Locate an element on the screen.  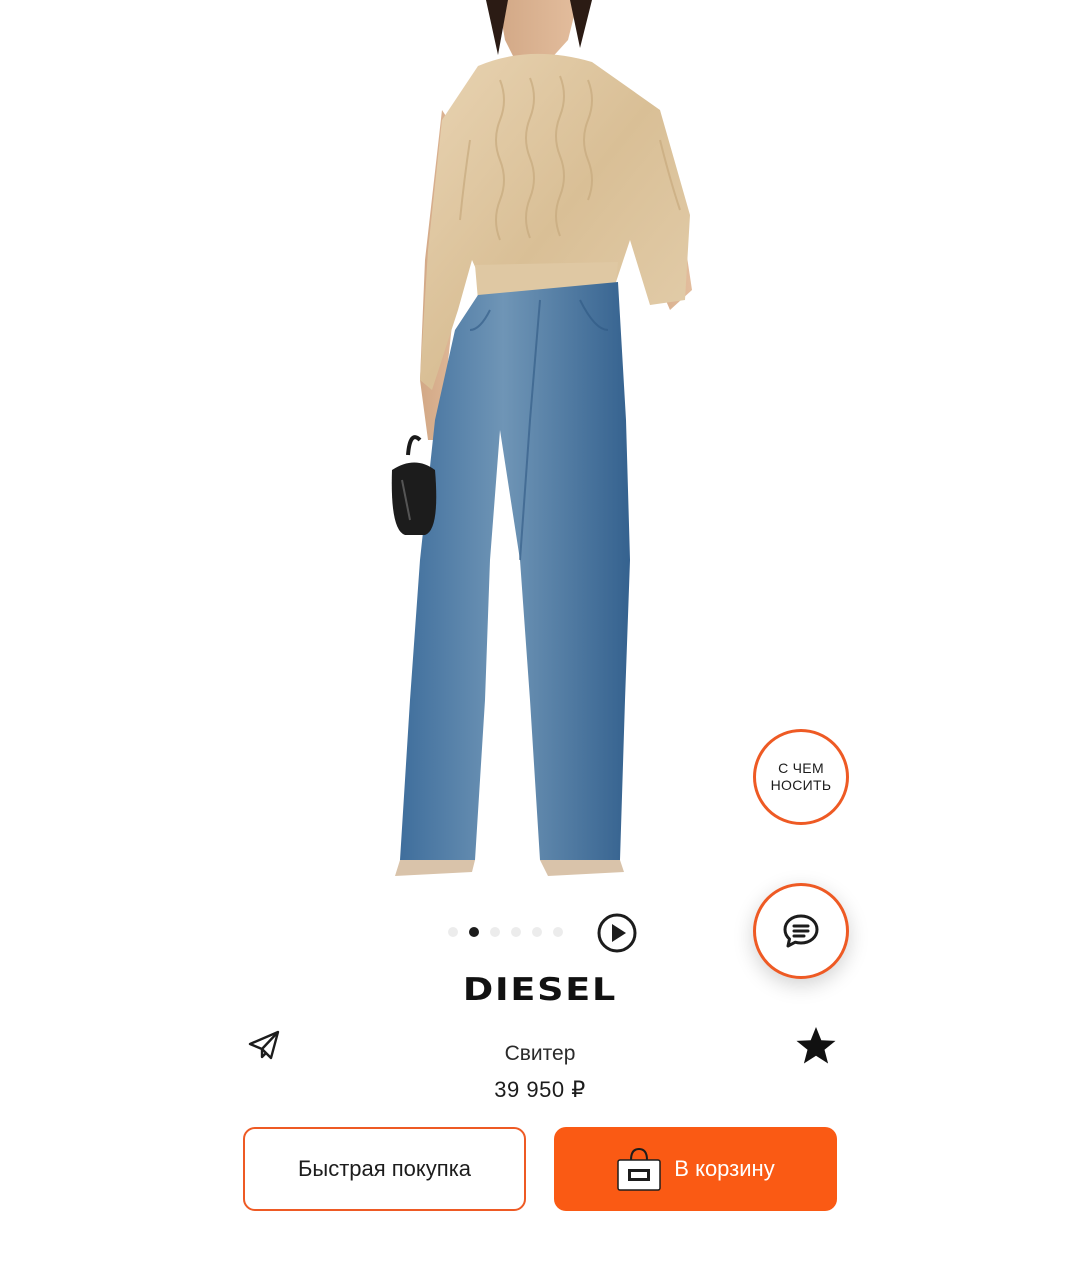
add-to-cart-button: В корзину is located at coordinates (695, 1169).